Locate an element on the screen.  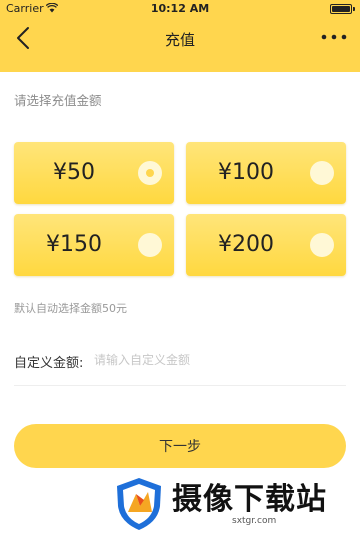
watermark: 摄像下载站 sxtgr.com is located at coordinates (233, 503).